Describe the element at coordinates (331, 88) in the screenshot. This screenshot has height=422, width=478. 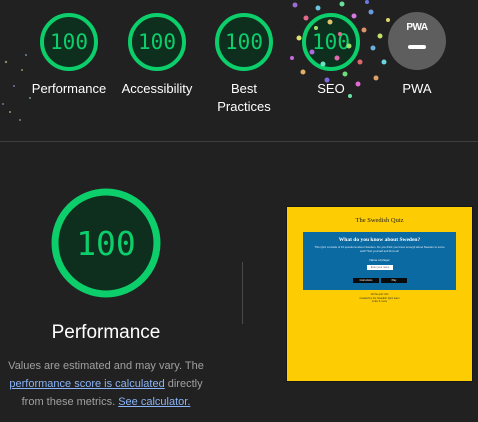
I see `seo-label: SEO` at that location.